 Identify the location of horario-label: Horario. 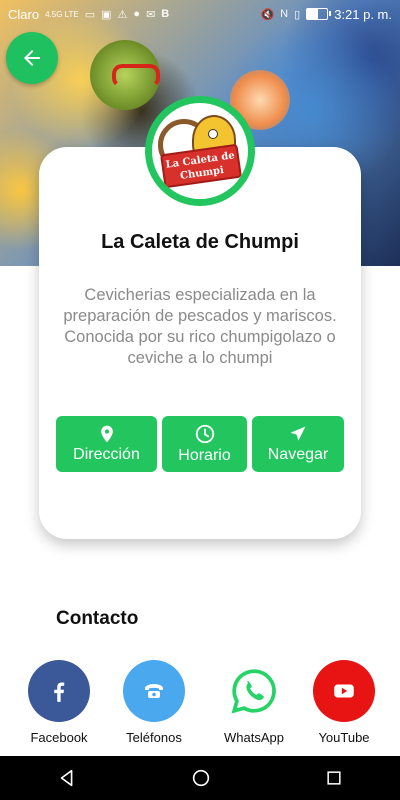
(204, 455).